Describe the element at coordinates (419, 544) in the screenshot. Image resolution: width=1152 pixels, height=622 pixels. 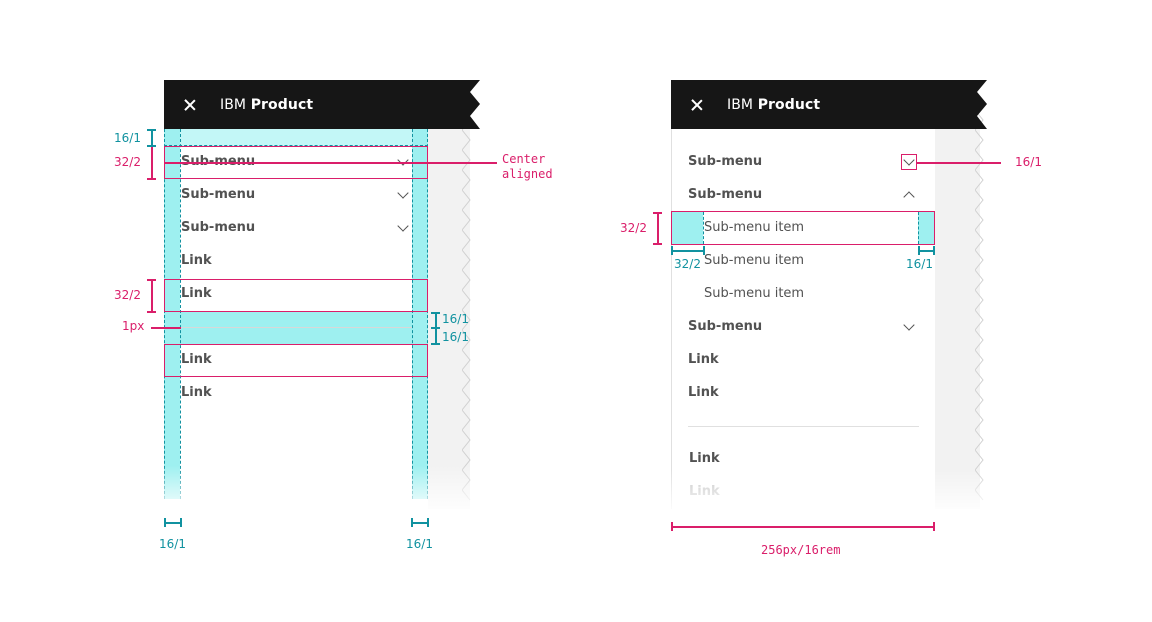
I see `annotation-right-padding: 16/1` at that location.